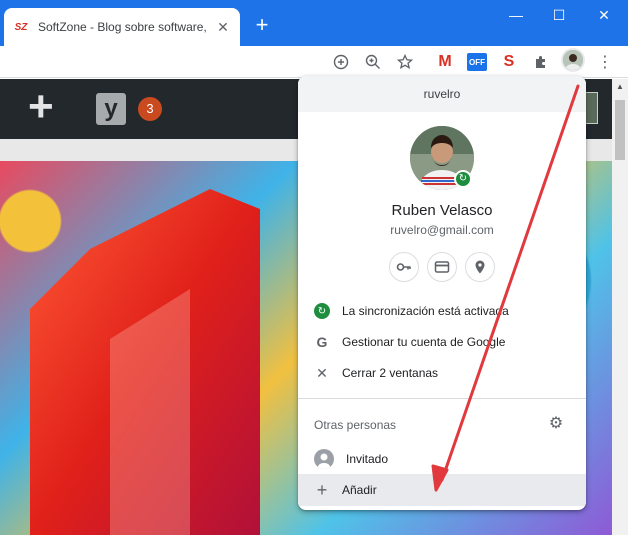 The height and width of the screenshot is (535, 628). Describe the element at coordinates (442, 210) in the screenshot. I see `profile-name: Ruben Velasco` at that location.